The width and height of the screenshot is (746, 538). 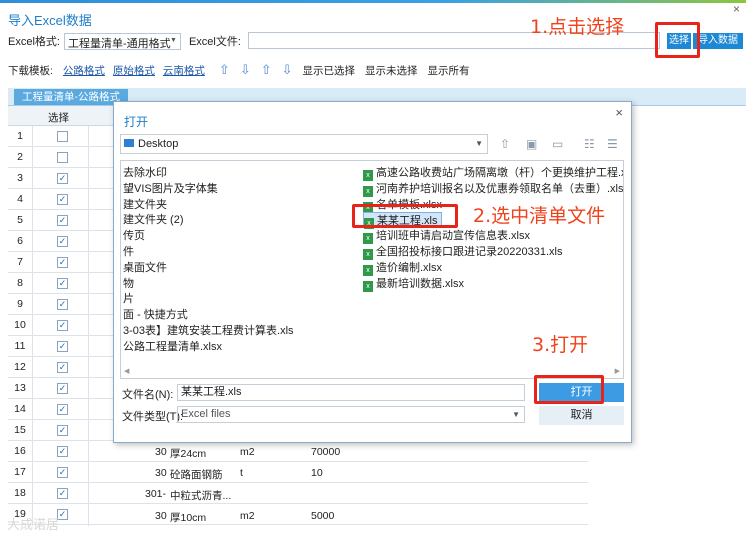 What do you see at coordinates (557, 144) in the screenshot?
I see `new-folder-icon: ▭` at bounding box center [557, 144].